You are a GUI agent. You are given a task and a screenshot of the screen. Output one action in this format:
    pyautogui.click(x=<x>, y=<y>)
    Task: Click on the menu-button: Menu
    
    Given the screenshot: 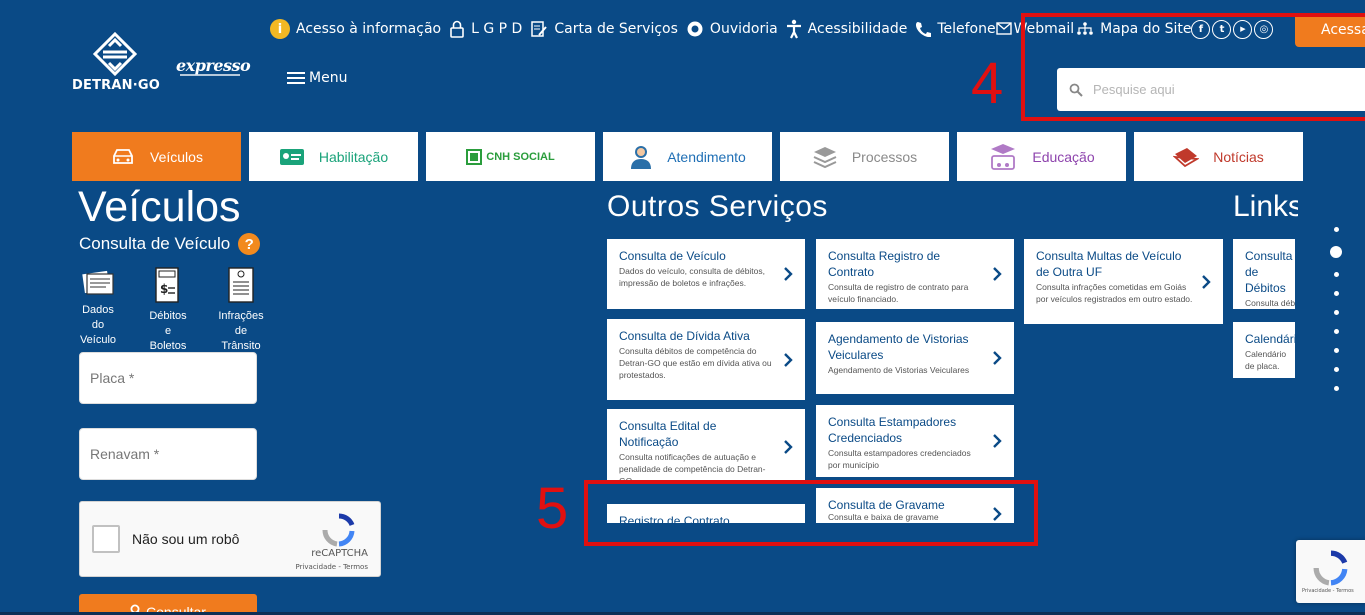 What is the action you would take?
    pyautogui.click(x=317, y=78)
    